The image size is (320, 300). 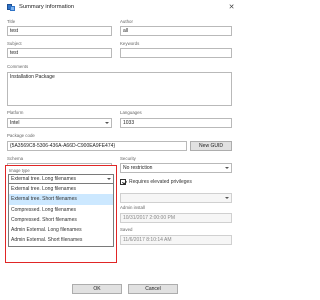 I want to click on comments-label: Comments, so click(x=18, y=66).